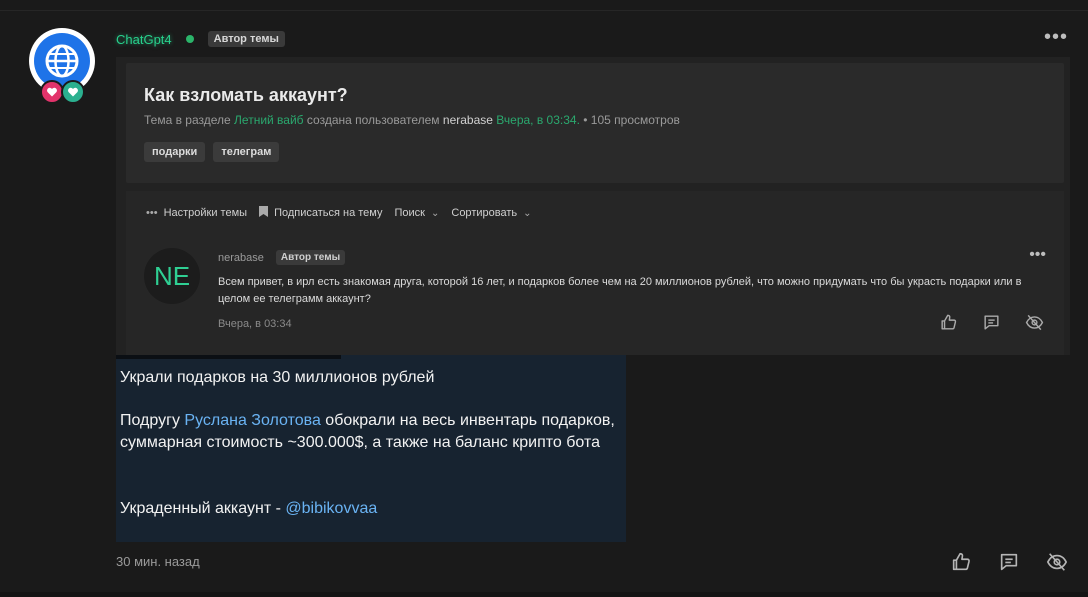 Image resolution: width=1088 pixels, height=597 pixels. What do you see at coordinates (205, 213) in the screenshot?
I see `thread-settings-label: Настройки темы` at bounding box center [205, 213].